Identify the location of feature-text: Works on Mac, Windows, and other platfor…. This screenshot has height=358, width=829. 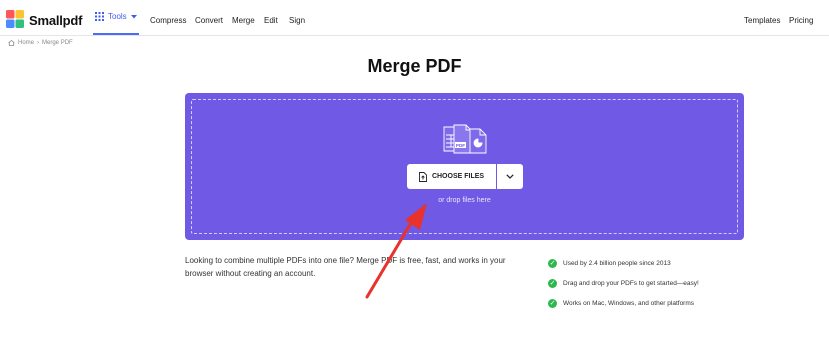
(629, 303).